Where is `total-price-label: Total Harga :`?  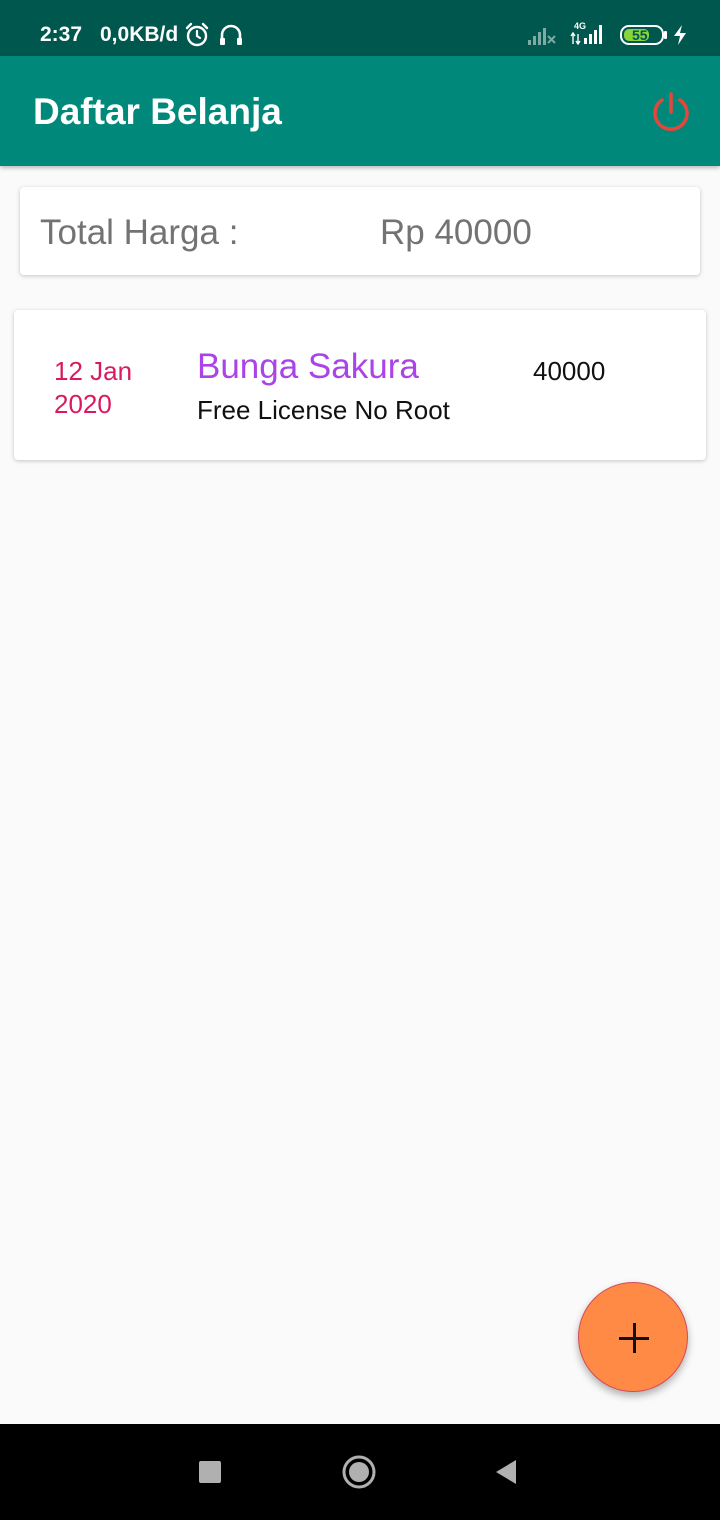
total-price-label: Total Harga : is located at coordinates (139, 232).